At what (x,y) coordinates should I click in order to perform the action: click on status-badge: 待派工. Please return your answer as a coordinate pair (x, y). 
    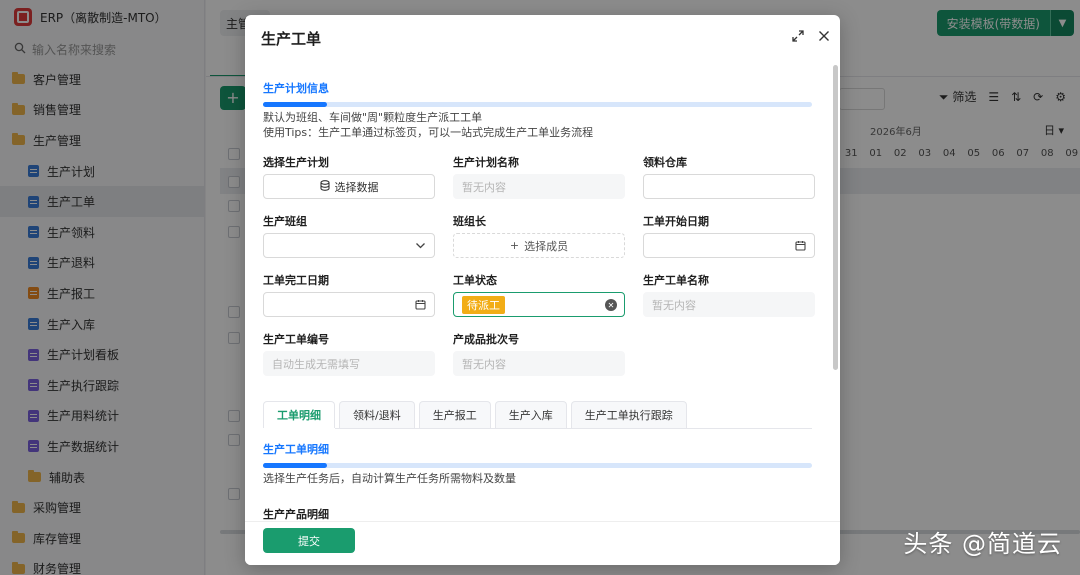
    Looking at the image, I should click on (483, 304).